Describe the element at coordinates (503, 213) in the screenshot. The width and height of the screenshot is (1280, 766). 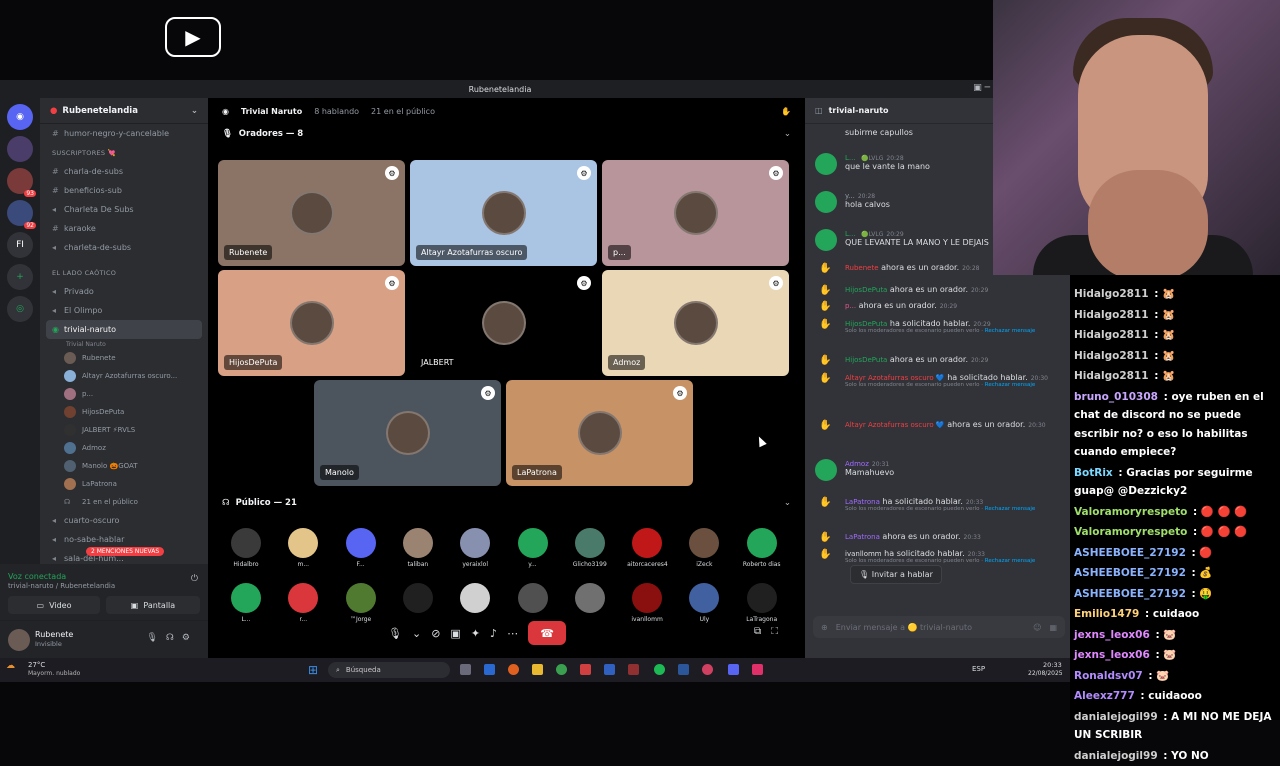
I see `speaker-tile: ⚙Altayr Azotafurras oscuro` at that location.